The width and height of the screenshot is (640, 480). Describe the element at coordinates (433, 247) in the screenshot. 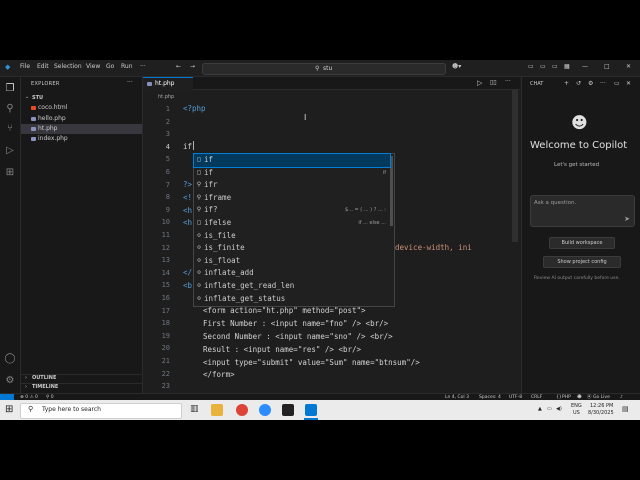

I see `code-line-11-tail: device-width, ini` at that location.